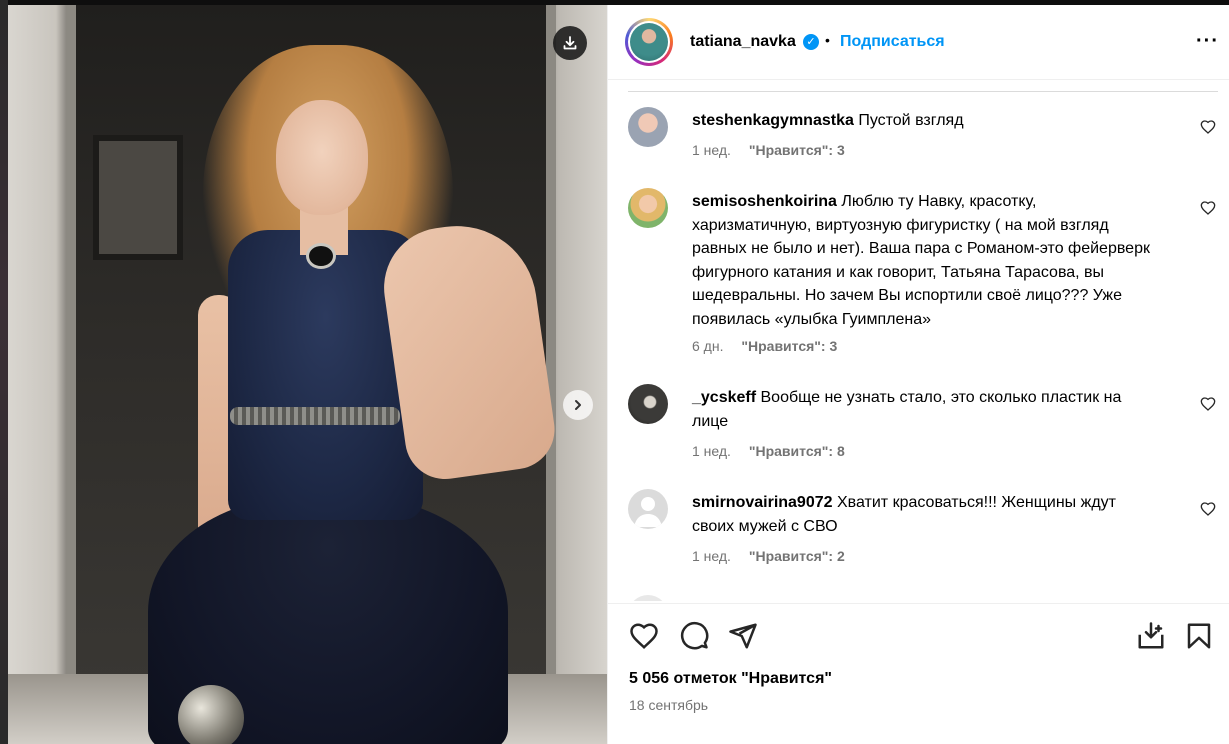 This screenshot has height=744, width=1229. I want to click on comment-text: steshenkagymnastka Пустой взгляд, so click(922, 121).